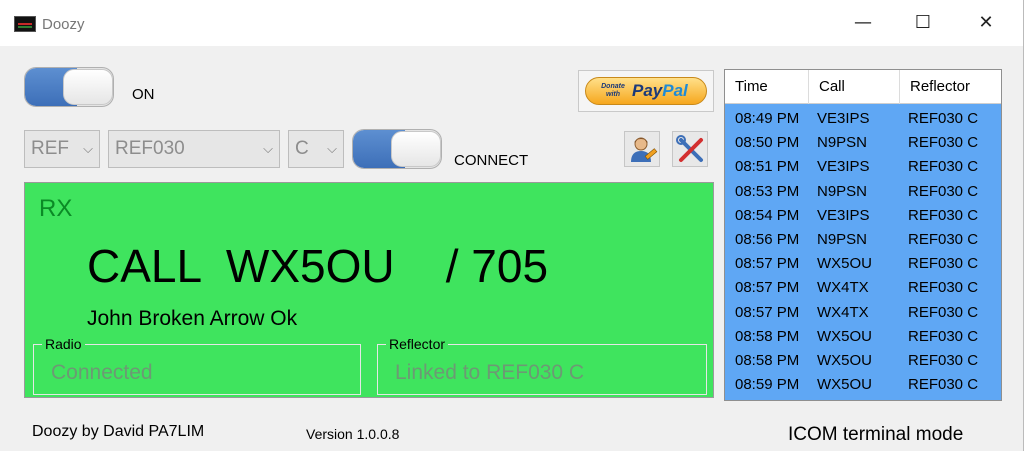 The height and width of the screenshot is (451, 1024). I want to click on paypal-donate-button: Donate with PayPal, so click(646, 91).